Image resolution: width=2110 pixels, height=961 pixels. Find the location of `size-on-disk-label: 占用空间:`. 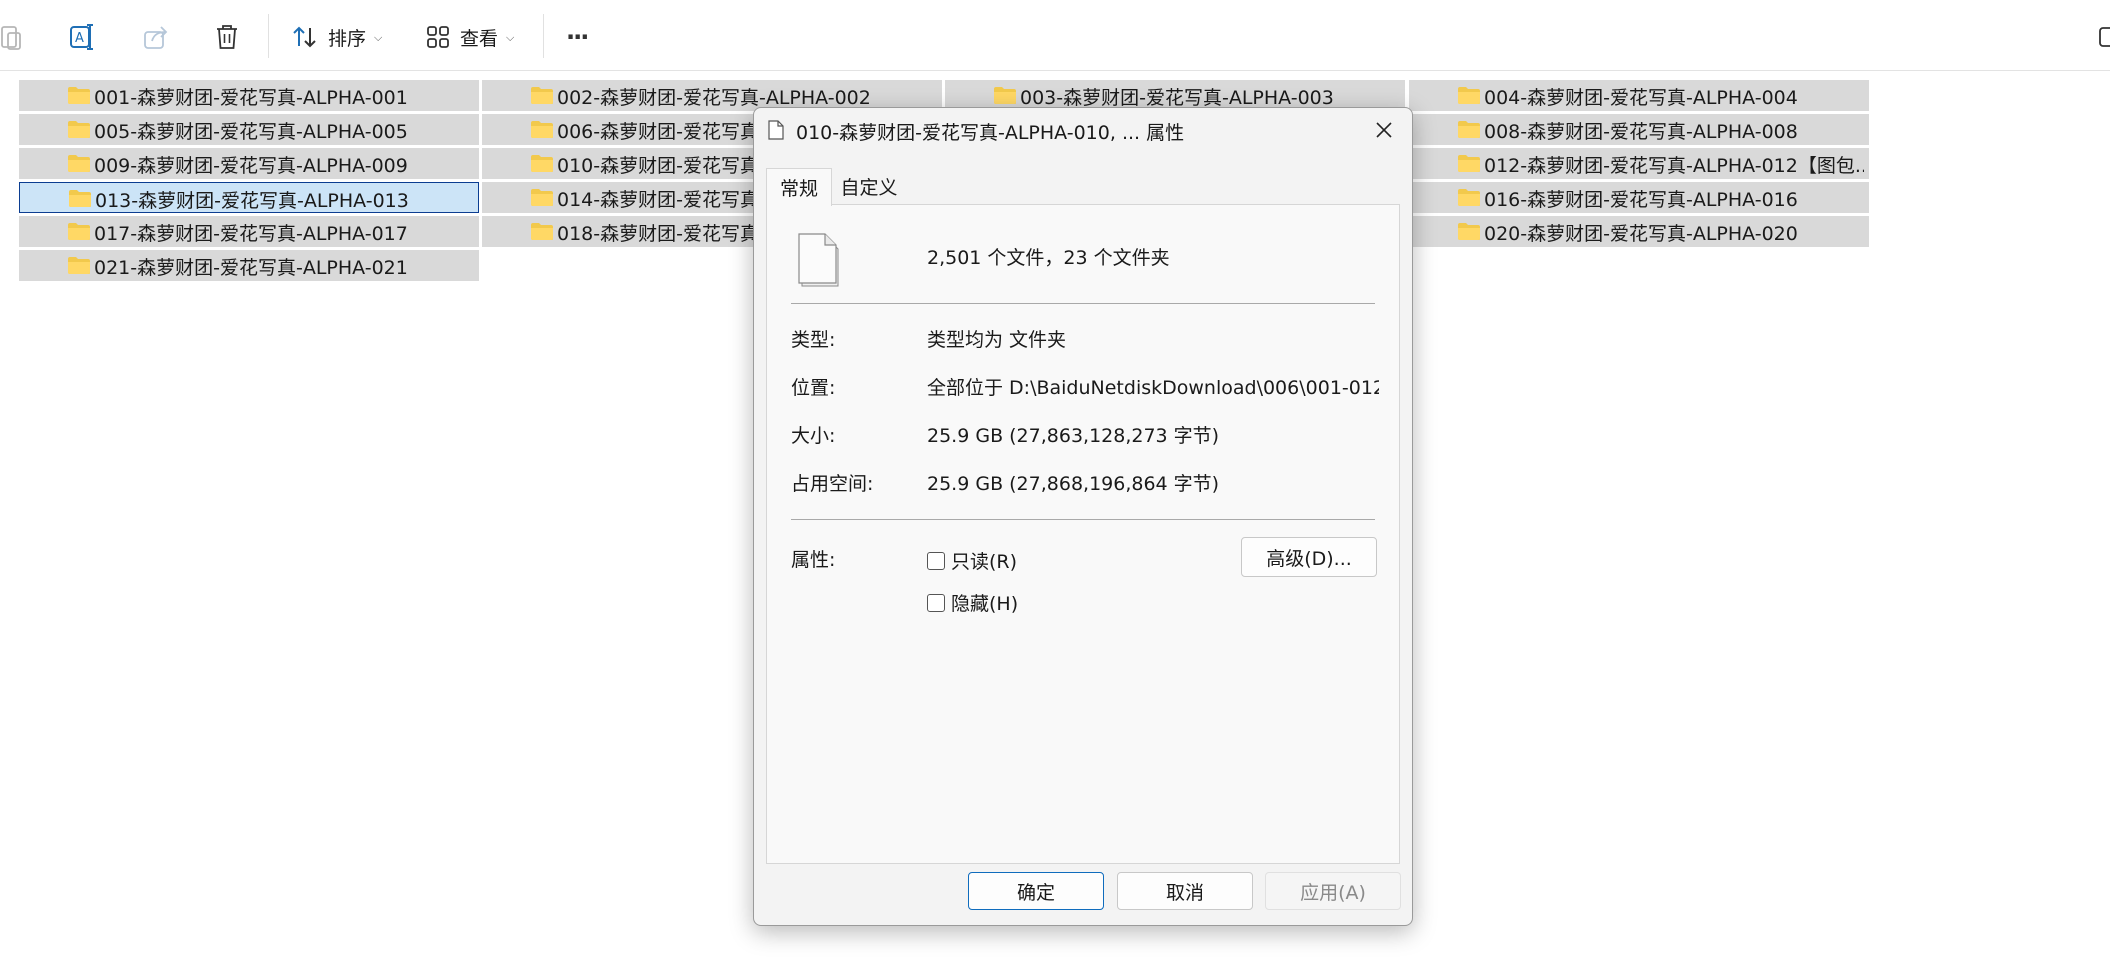

size-on-disk-label: 占用空间: is located at coordinates (832, 484).